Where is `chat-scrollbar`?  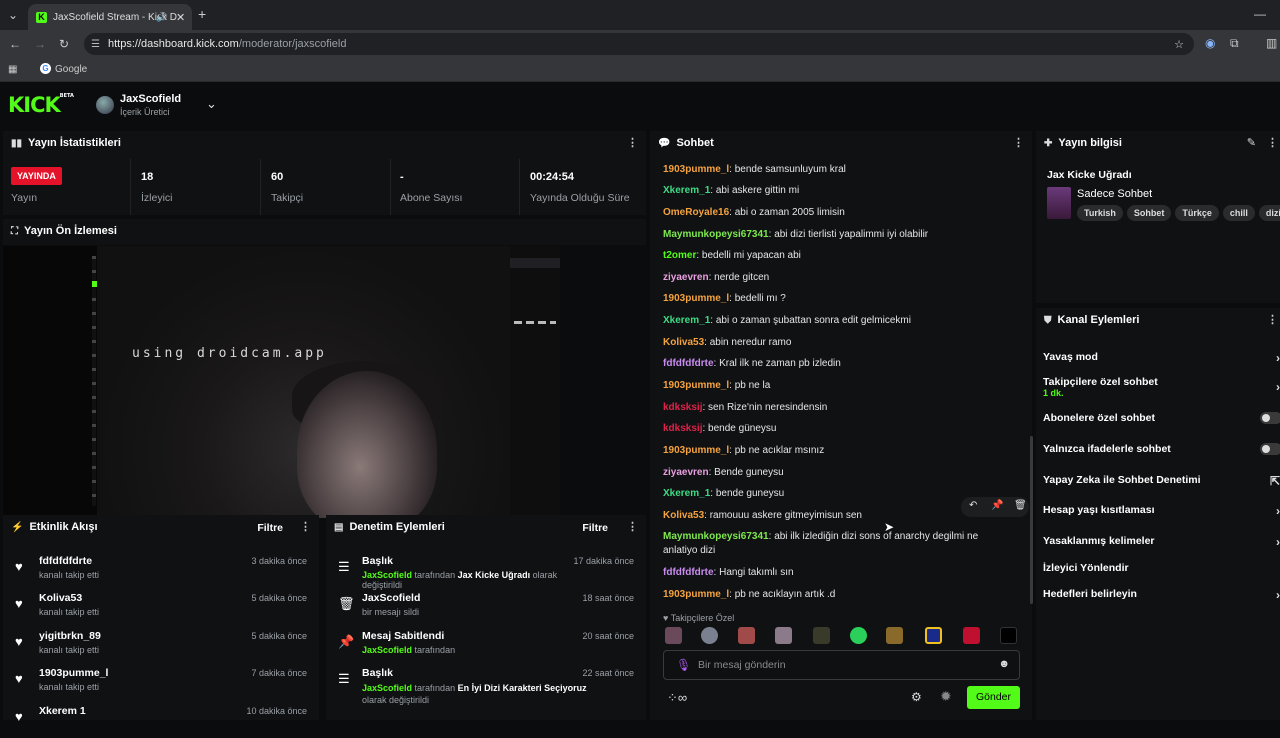 chat-scrollbar is located at coordinates (1031, 520).